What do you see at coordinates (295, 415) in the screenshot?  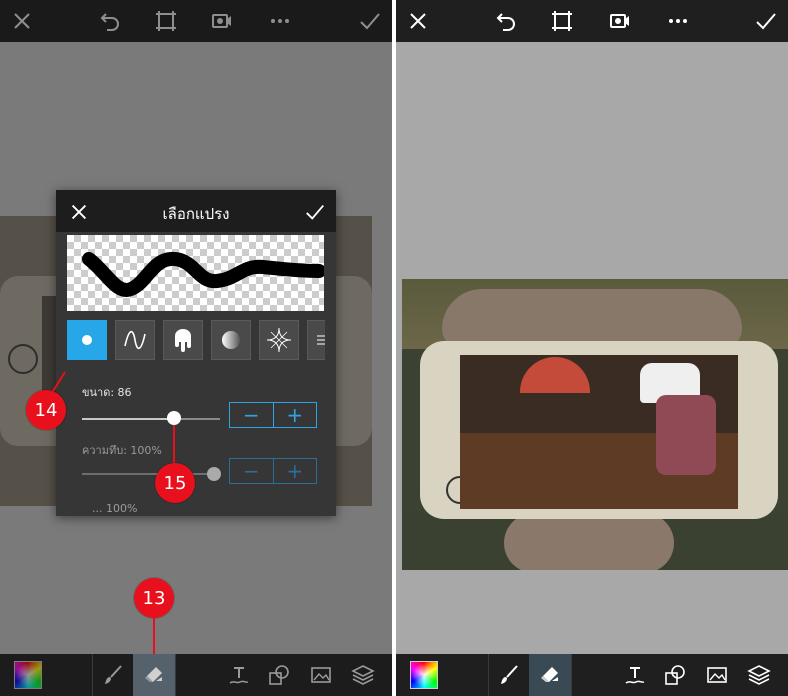 I see `size-increase-button: +` at bounding box center [295, 415].